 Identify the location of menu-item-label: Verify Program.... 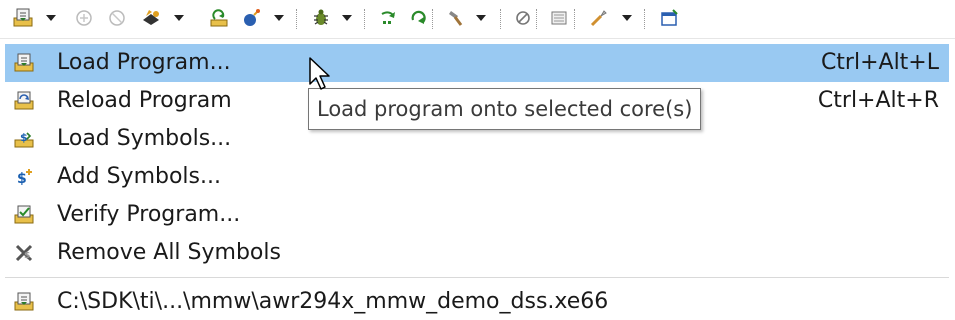
(149, 214).